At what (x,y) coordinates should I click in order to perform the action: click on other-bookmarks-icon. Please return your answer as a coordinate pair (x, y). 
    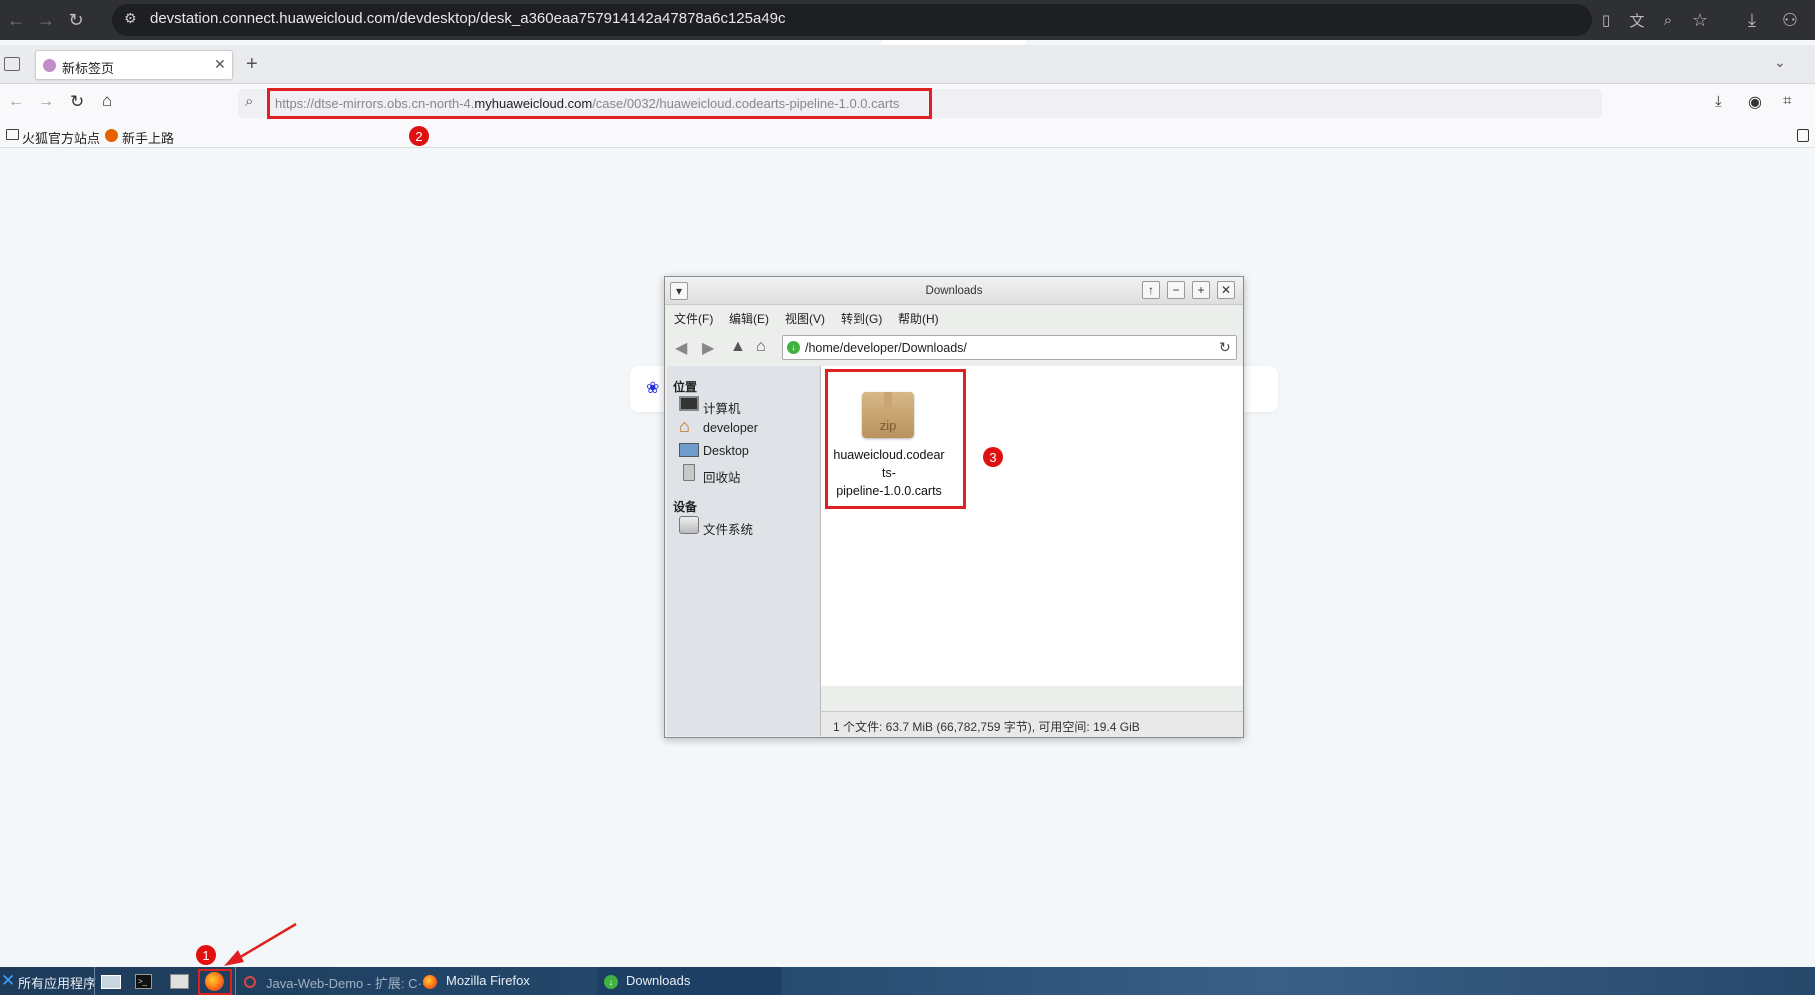
    Looking at the image, I should click on (1803, 135).